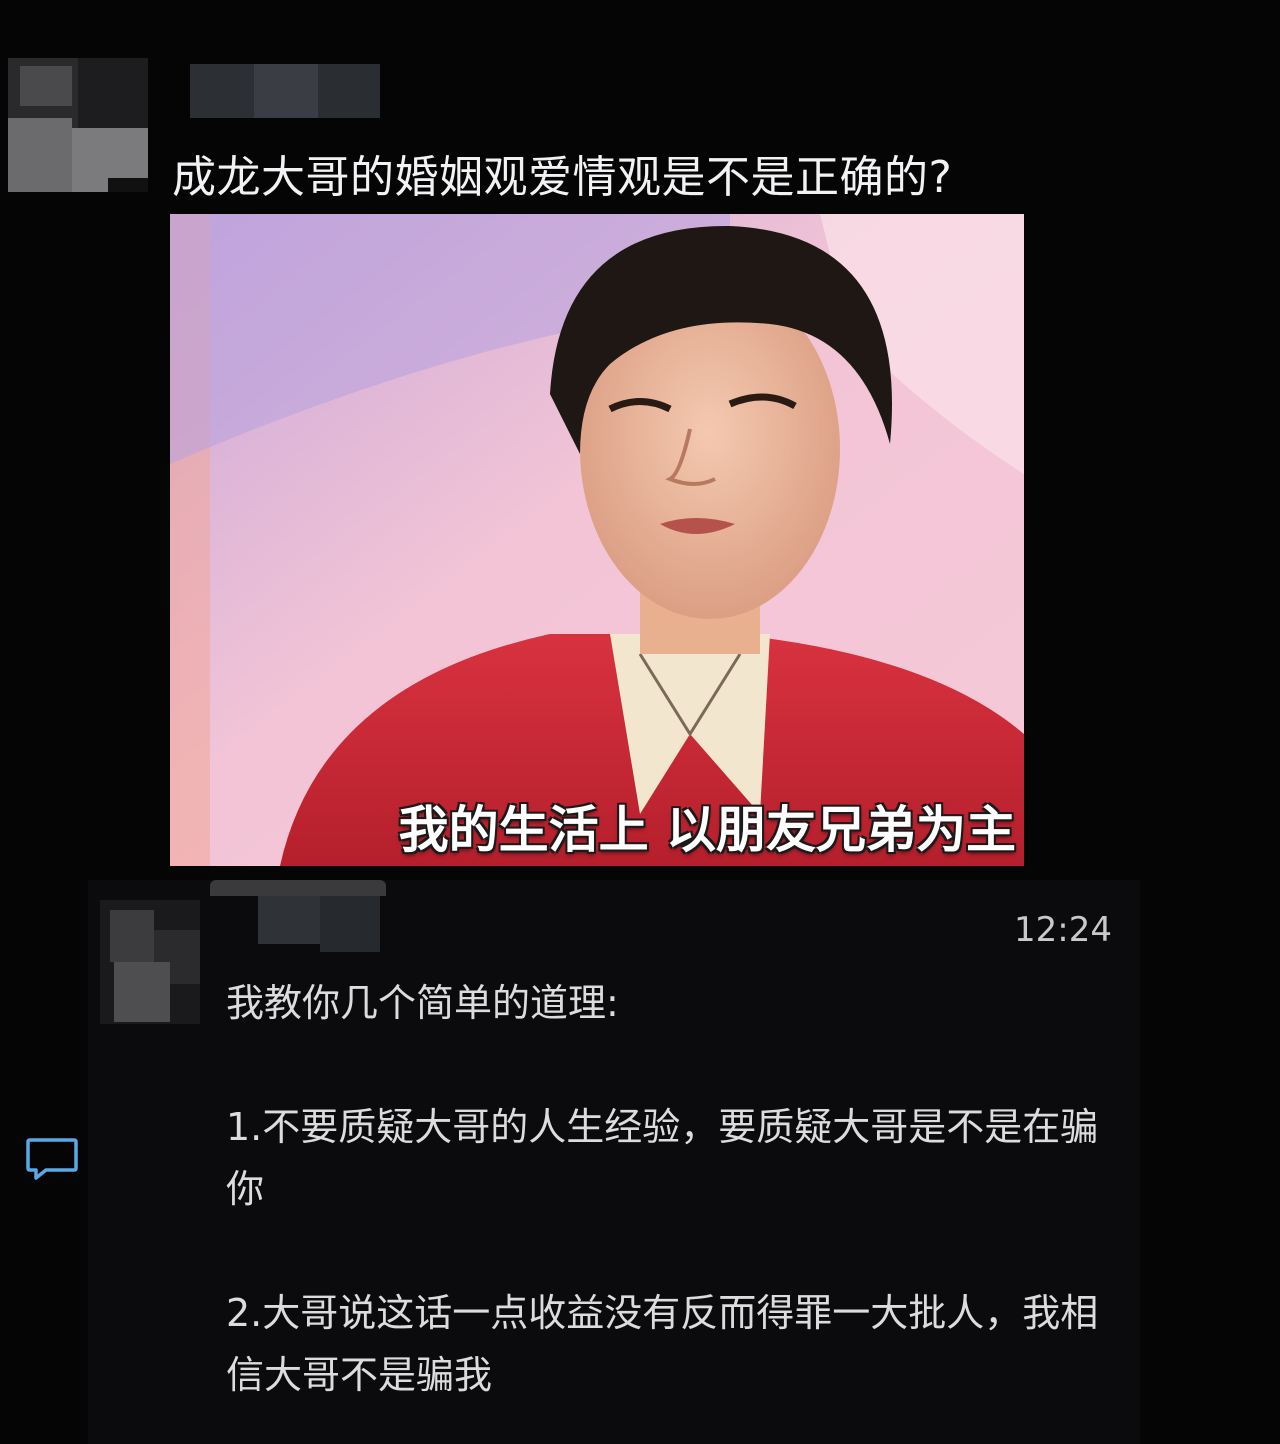  What do you see at coordinates (662, 1158) in the screenshot?
I see `reply-point-1: 1.不要质疑大哥的人生经验，要质疑大哥是不是在骗你` at bounding box center [662, 1158].